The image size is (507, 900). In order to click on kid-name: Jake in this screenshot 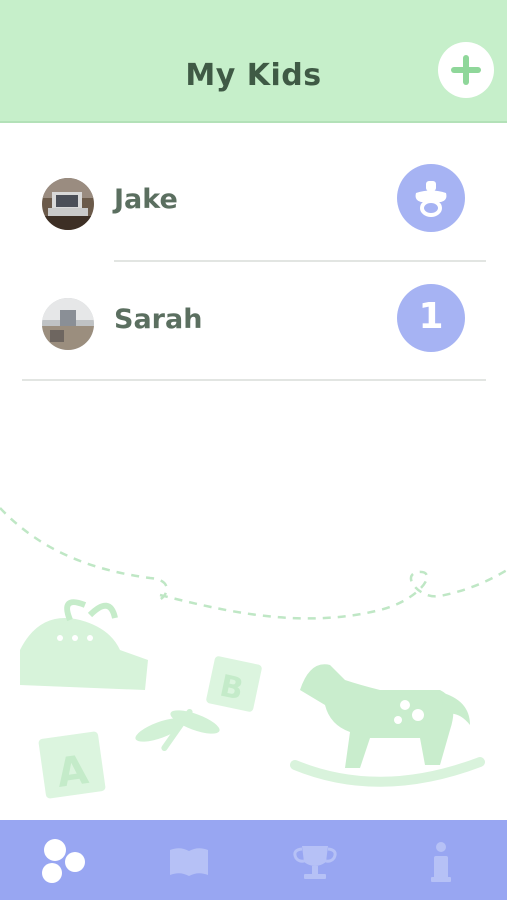, I will do `click(146, 199)`.